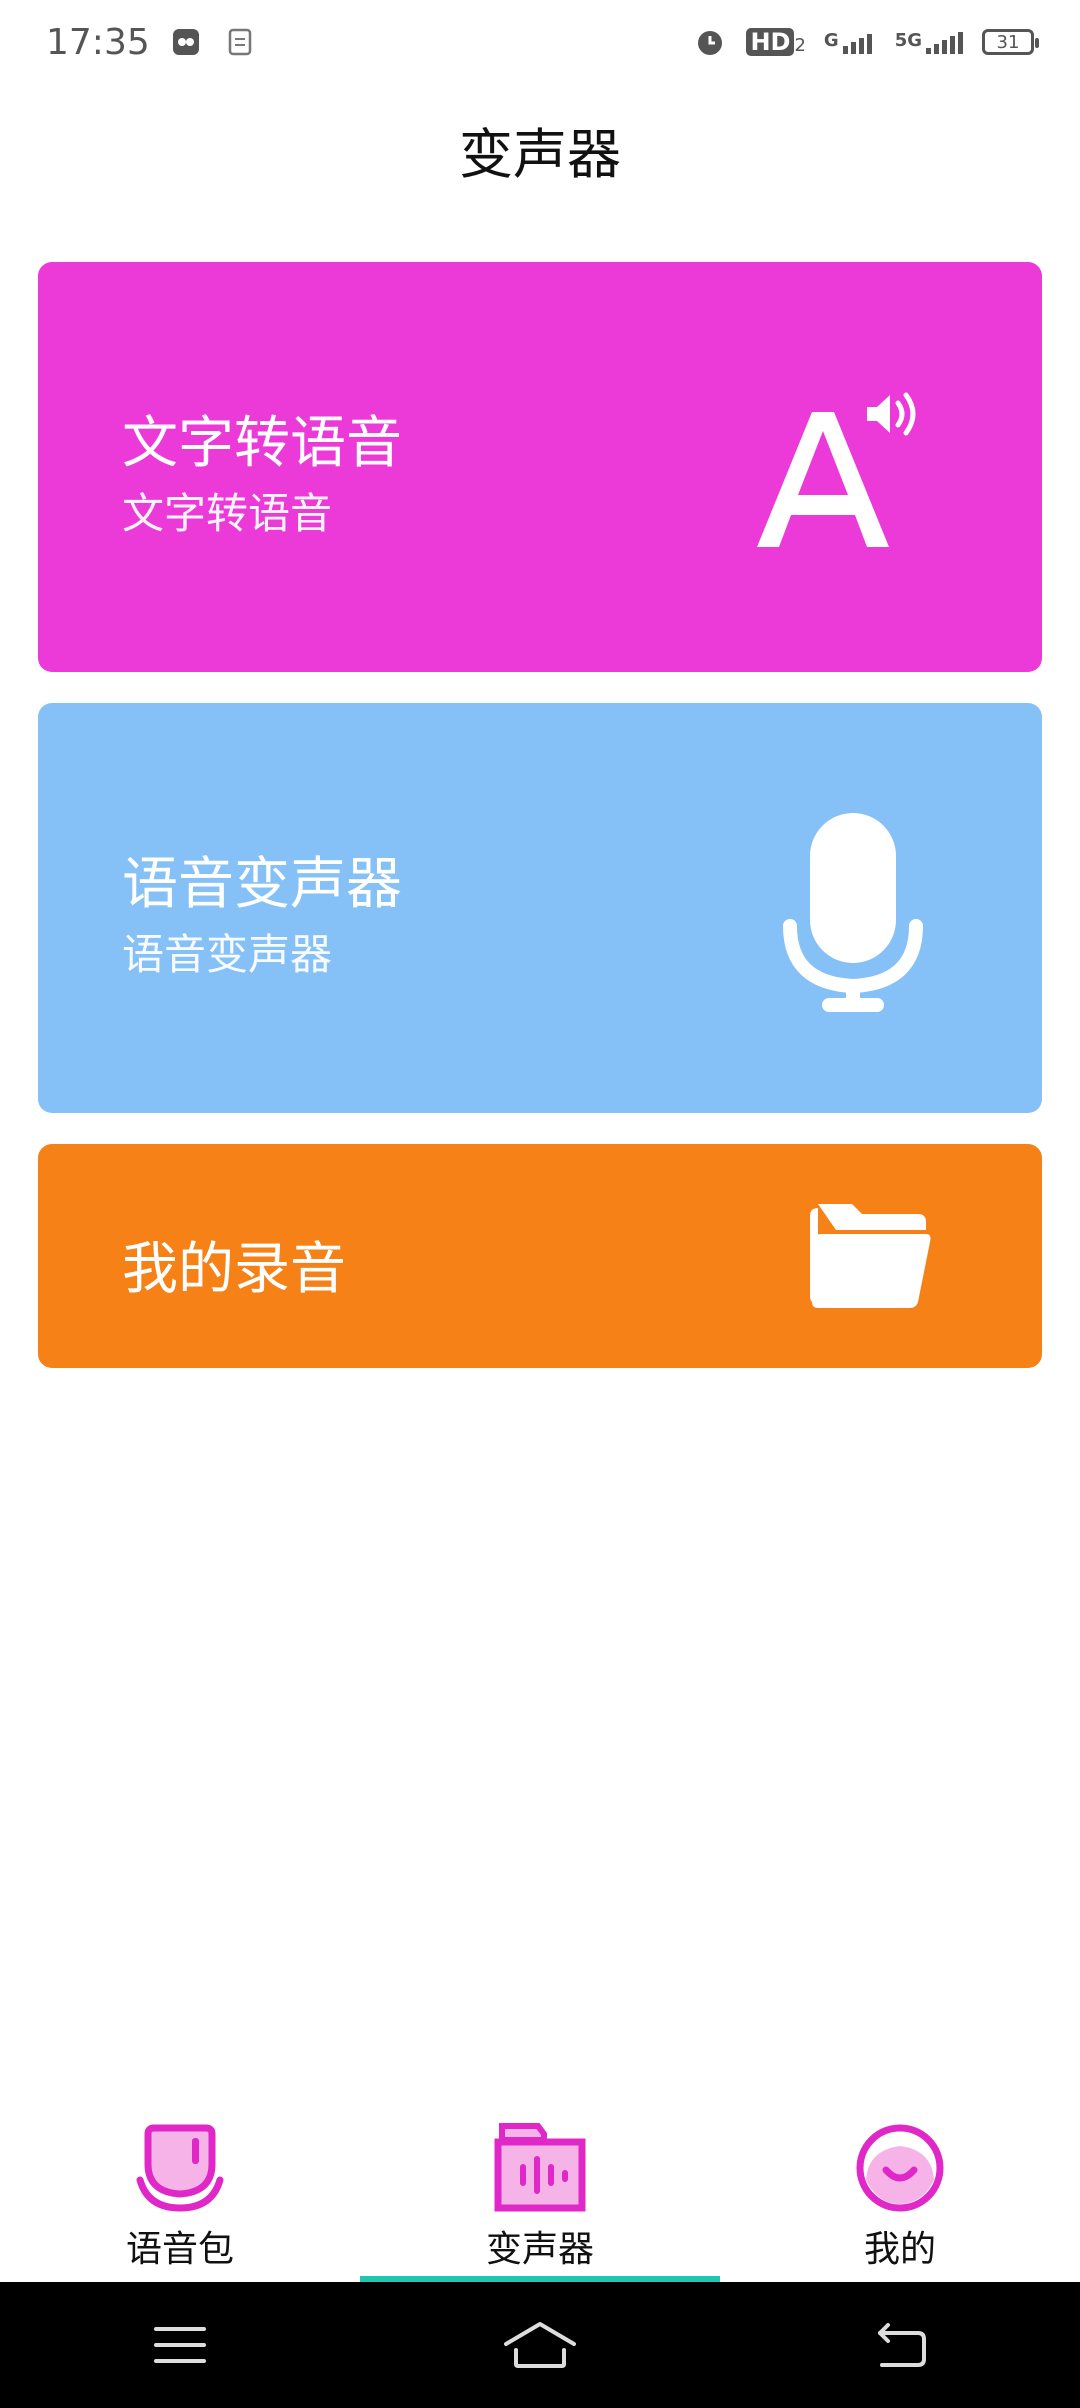 The width and height of the screenshot is (1080, 2408). I want to click on status-right: HD 2 G 5G 31, so click(865, 42).